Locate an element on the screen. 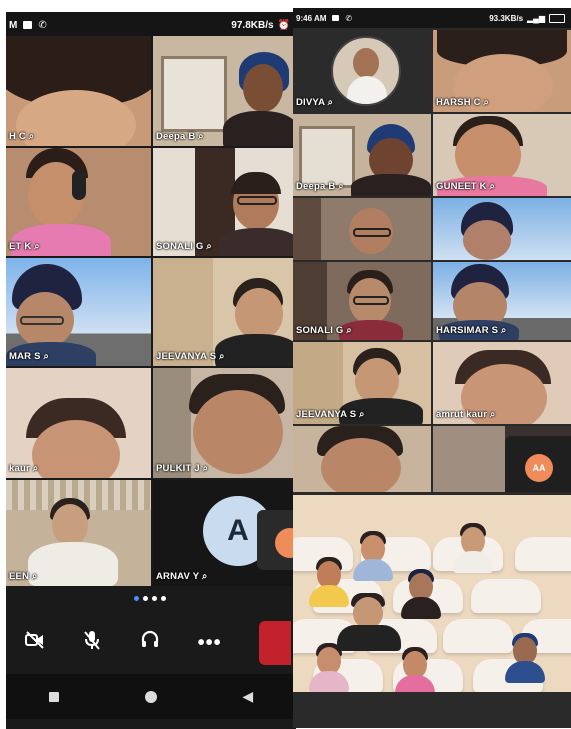 This screenshot has height=729, width=571. participant-name: ARNAV Y ⌕ is located at coordinates (182, 576).